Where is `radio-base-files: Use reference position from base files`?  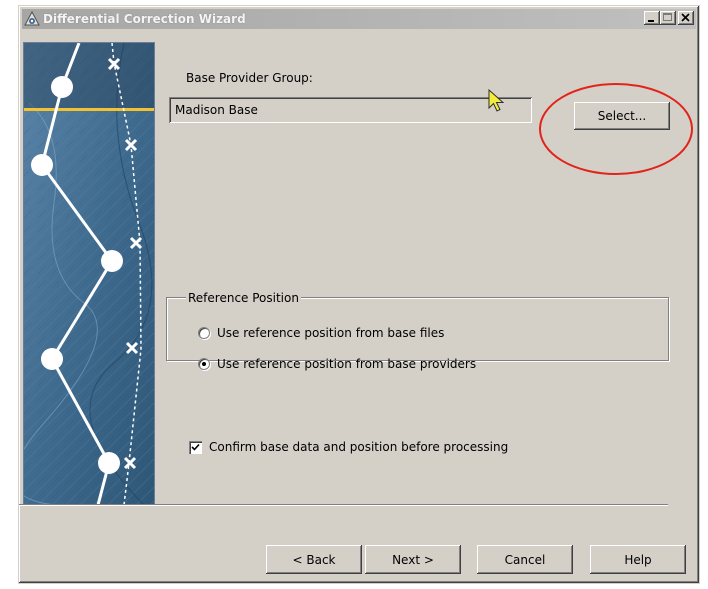 radio-base-files: Use reference position from base files is located at coordinates (321, 333).